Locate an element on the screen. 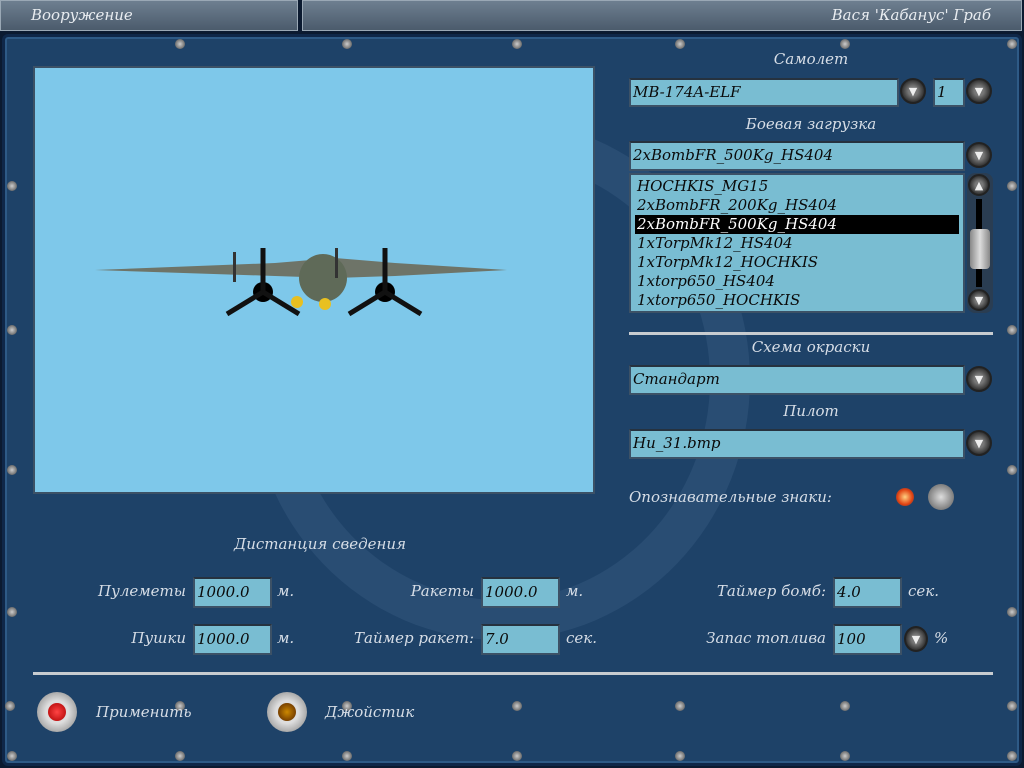  mg-unit: м. is located at coordinates (286, 591).